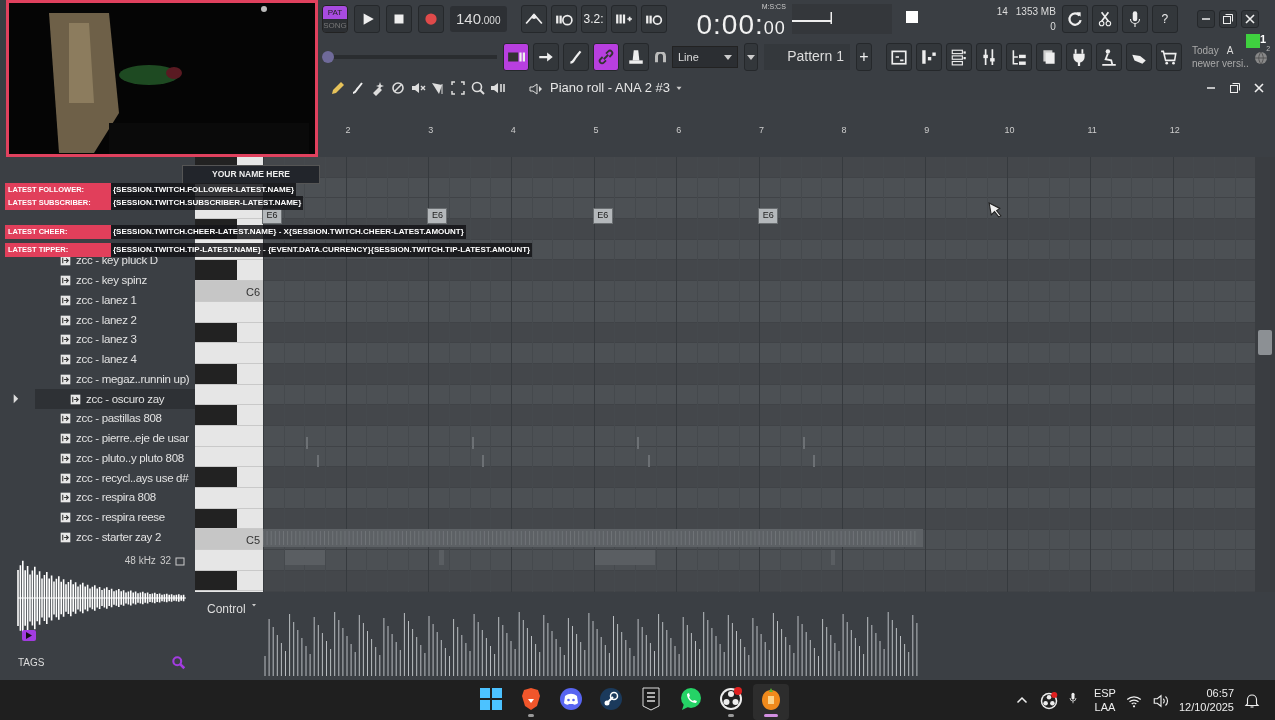 Image resolution: width=1275 pixels, height=720 pixels. What do you see at coordinates (207, 203) in the screenshot?
I see `alert-value-toast: {SESSION.TWITCH.SUBSCRIBER-LATEST.NAME}` at bounding box center [207, 203].